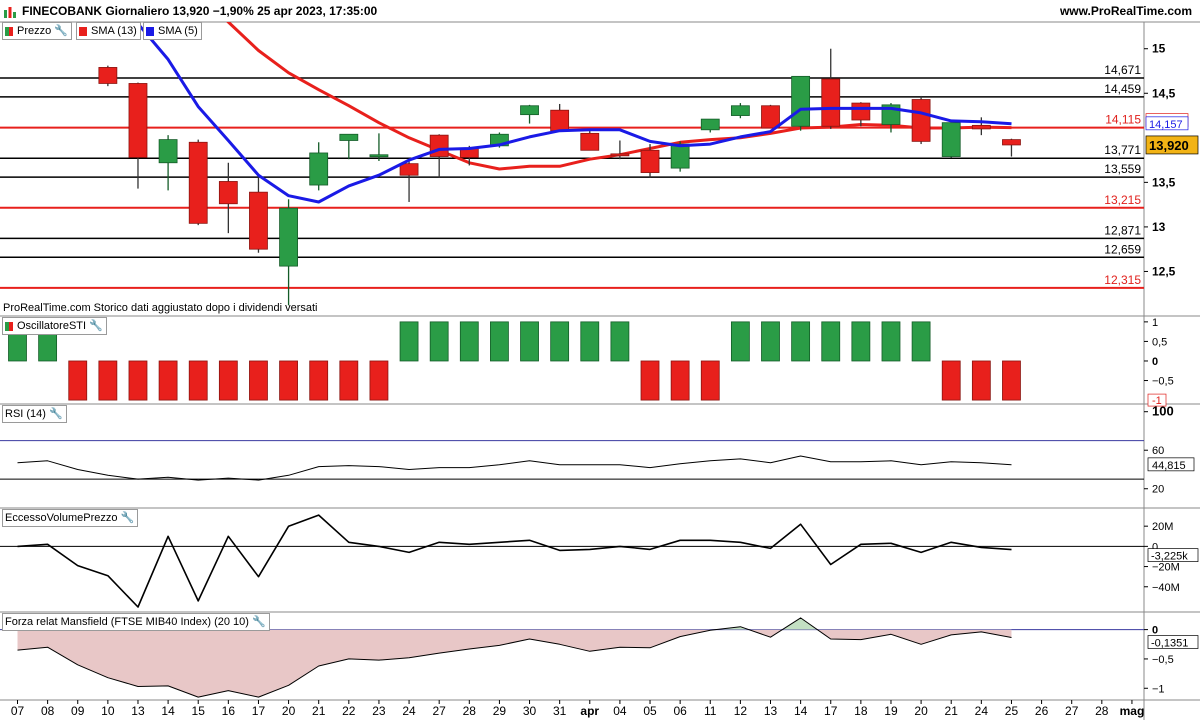 The image size is (1200, 720). I want to click on legend-price-label: Prezzo, so click(34, 31).